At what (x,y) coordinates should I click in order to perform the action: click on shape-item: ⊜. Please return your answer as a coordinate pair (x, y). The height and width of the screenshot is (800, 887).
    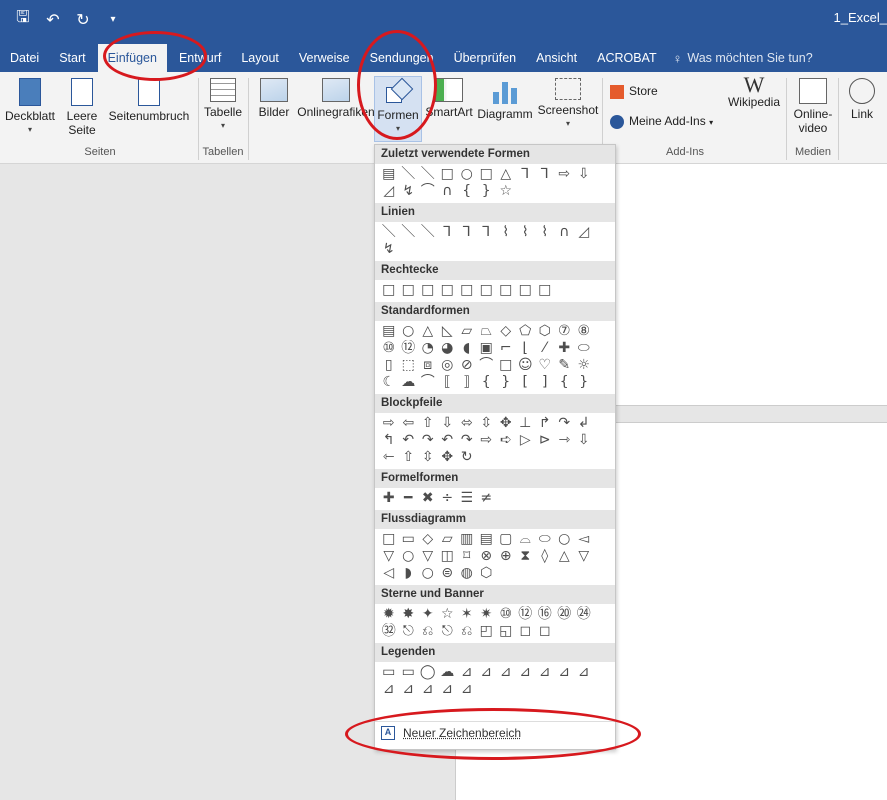
    Looking at the image, I should click on (448, 573).